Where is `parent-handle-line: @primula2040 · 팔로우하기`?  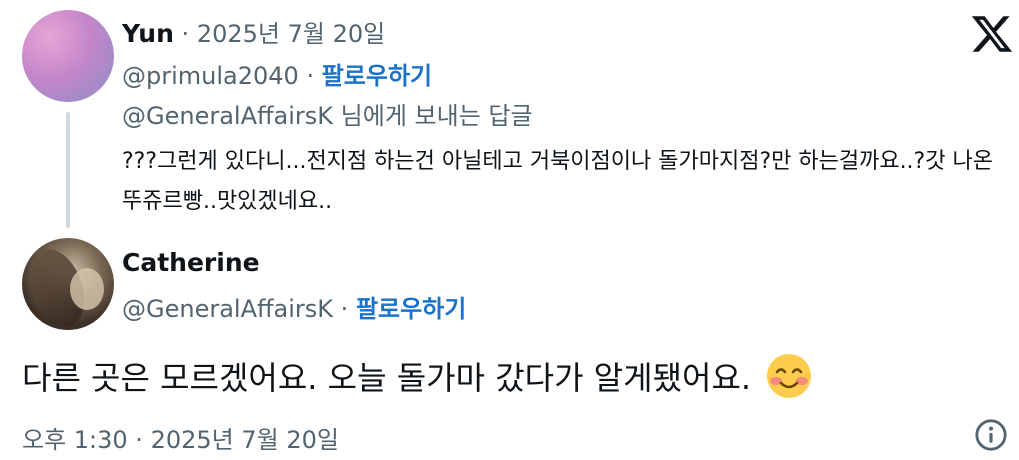
parent-handle-line: @primula2040 · 팔로우하기 is located at coordinates (277, 76).